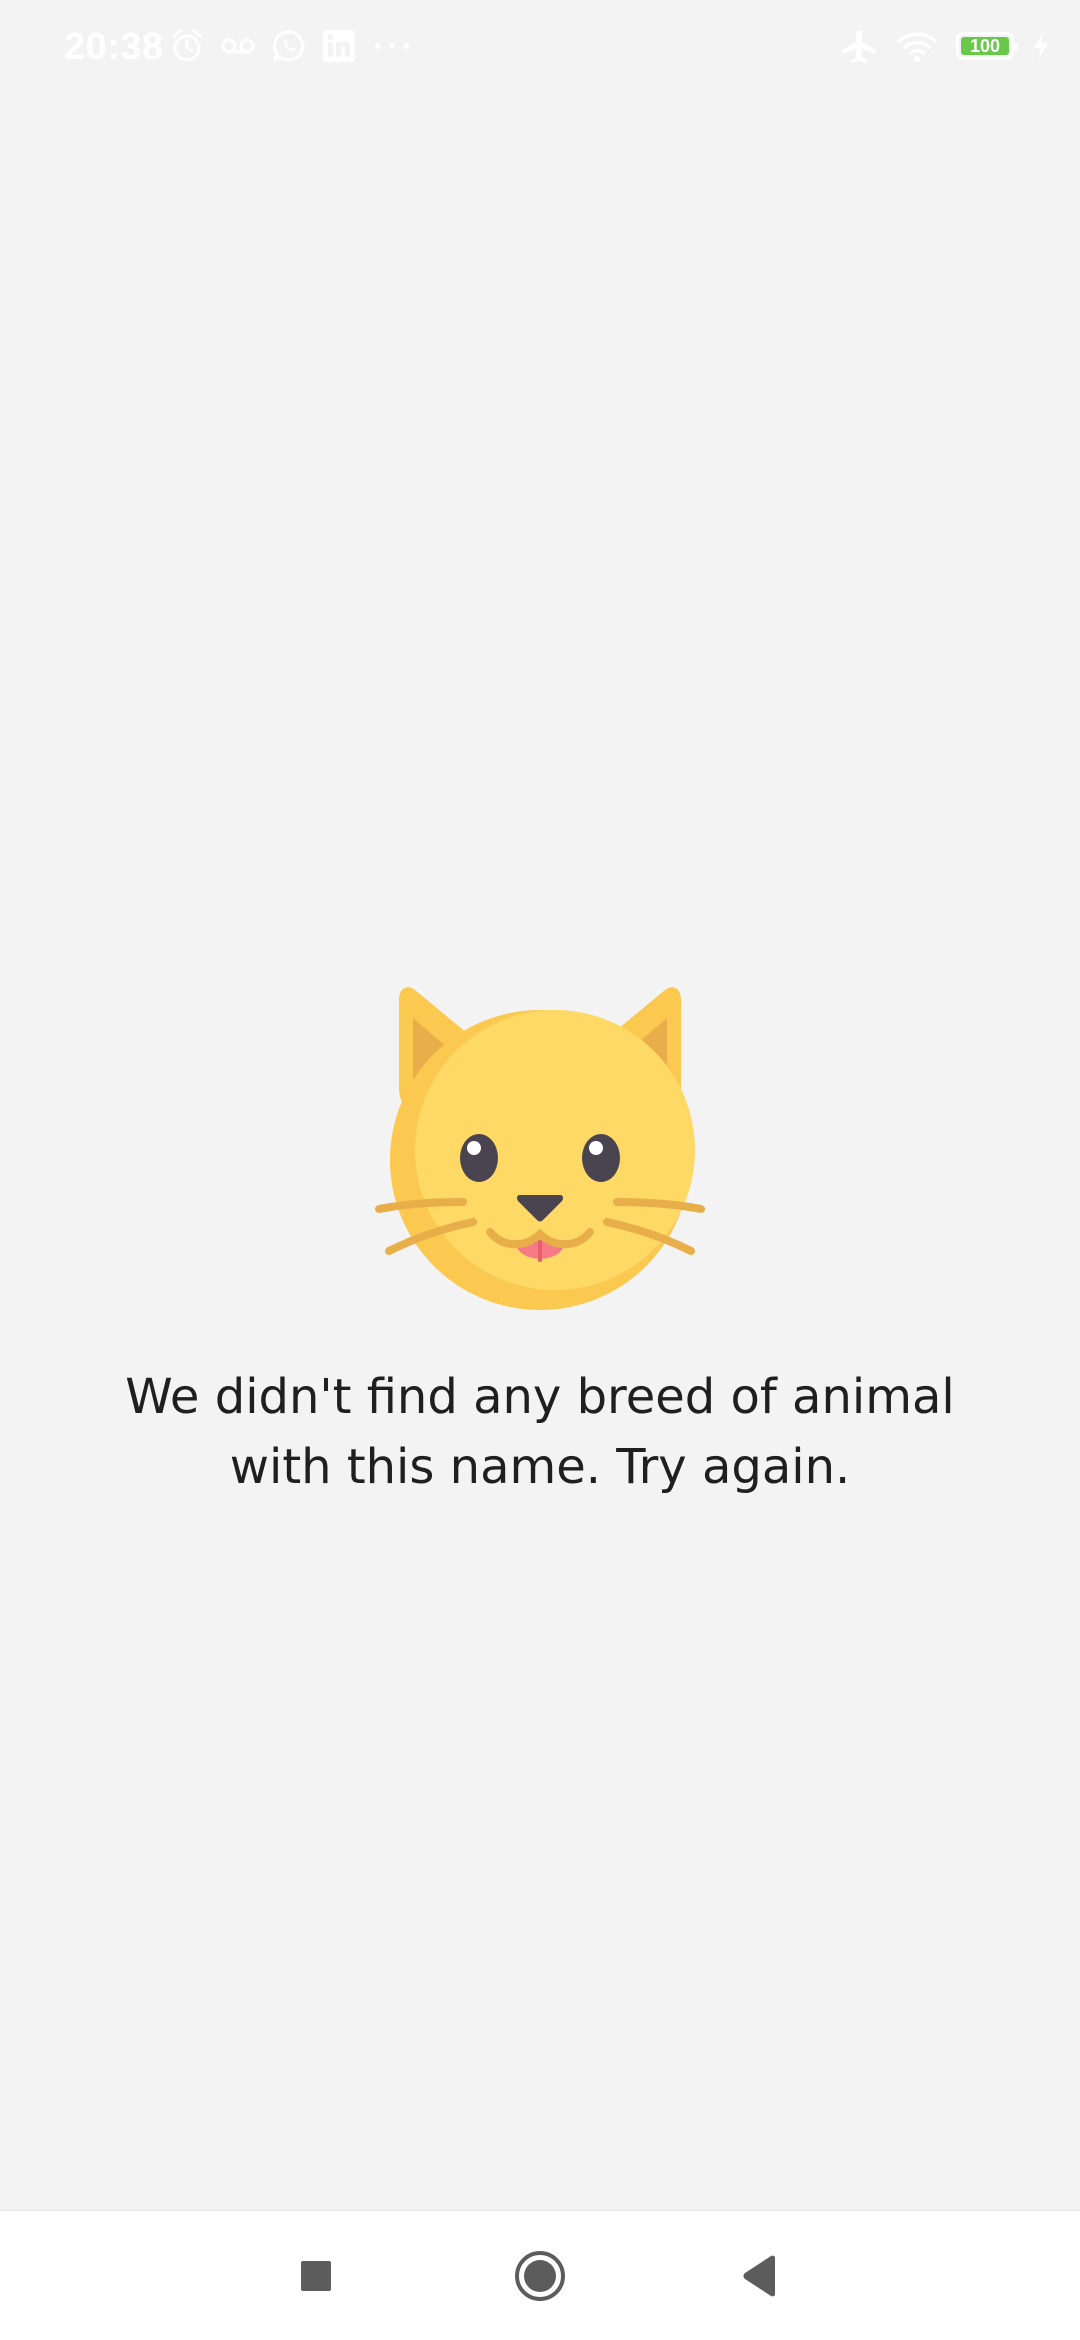  What do you see at coordinates (392, 46) in the screenshot?
I see `more-dots-icon` at bounding box center [392, 46].